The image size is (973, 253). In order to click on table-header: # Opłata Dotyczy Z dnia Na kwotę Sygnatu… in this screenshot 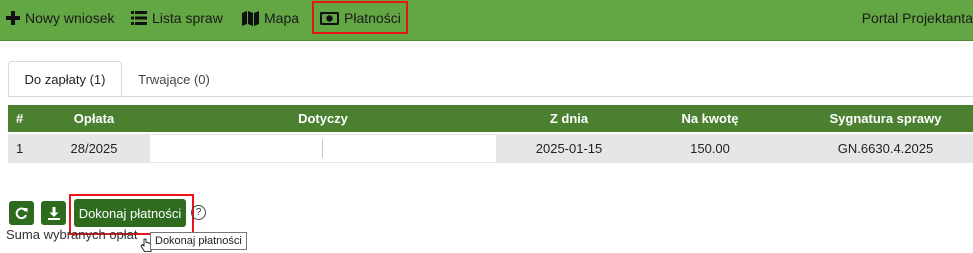, I will do `click(490, 118)`.